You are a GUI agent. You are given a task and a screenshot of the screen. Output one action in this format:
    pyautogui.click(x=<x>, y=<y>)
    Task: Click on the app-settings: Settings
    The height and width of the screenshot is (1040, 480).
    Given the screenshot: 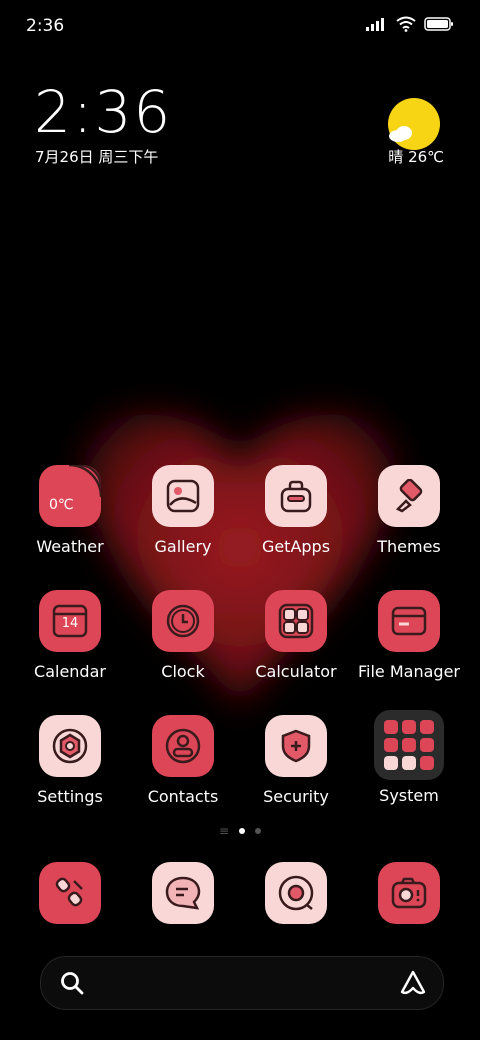 What is the action you would take?
    pyautogui.click(x=70, y=760)
    